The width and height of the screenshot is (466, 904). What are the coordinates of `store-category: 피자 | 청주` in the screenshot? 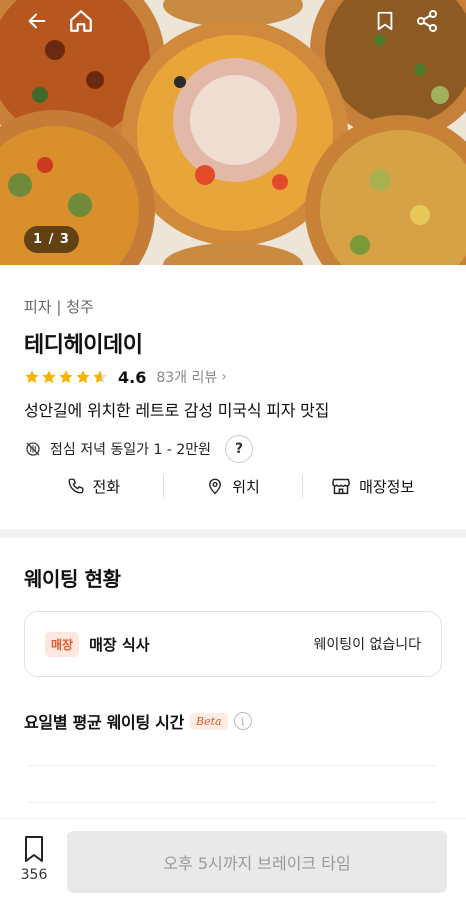 It's located at (59, 307).